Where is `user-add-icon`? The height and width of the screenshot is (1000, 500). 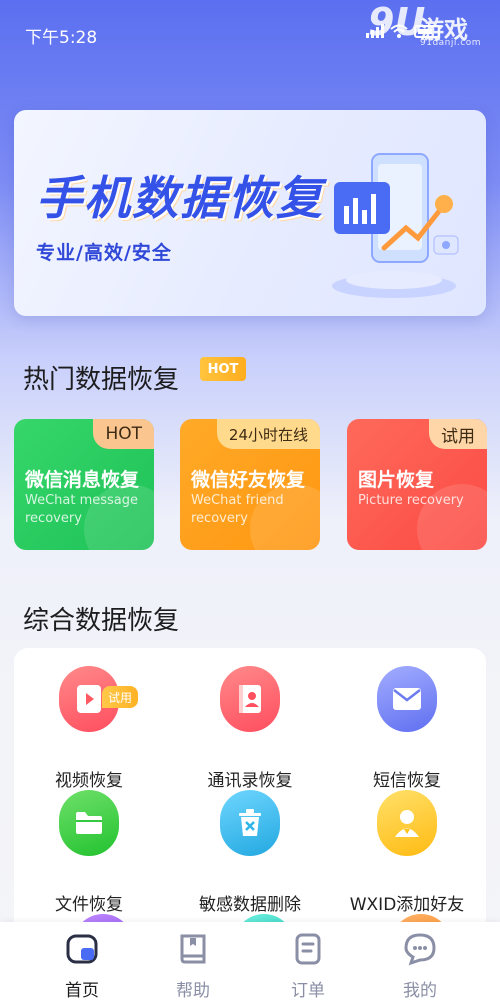
user-add-icon is located at coordinates (407, 823).